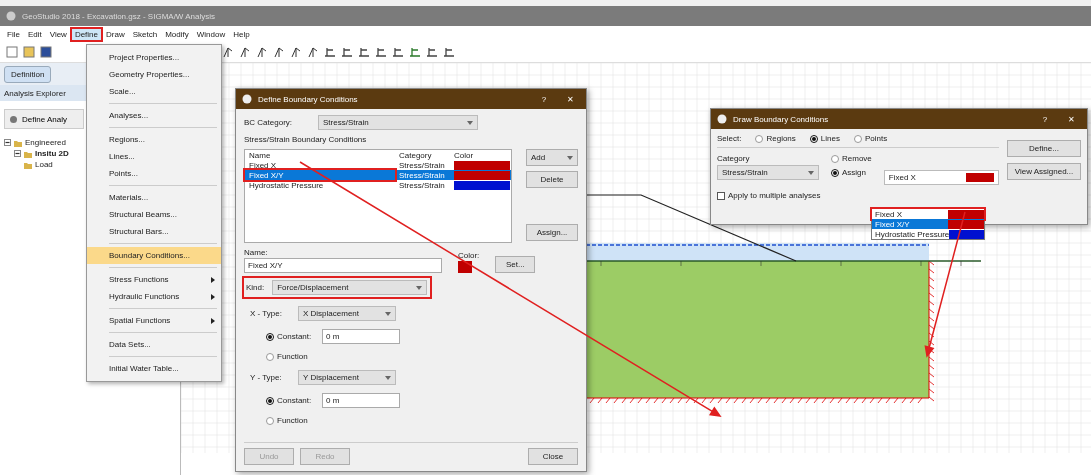 This screenshot has width=1091, height=475. Describe the element at coordinates (870, 138) in the screenshot. I see `radio-option: Points` at that location.